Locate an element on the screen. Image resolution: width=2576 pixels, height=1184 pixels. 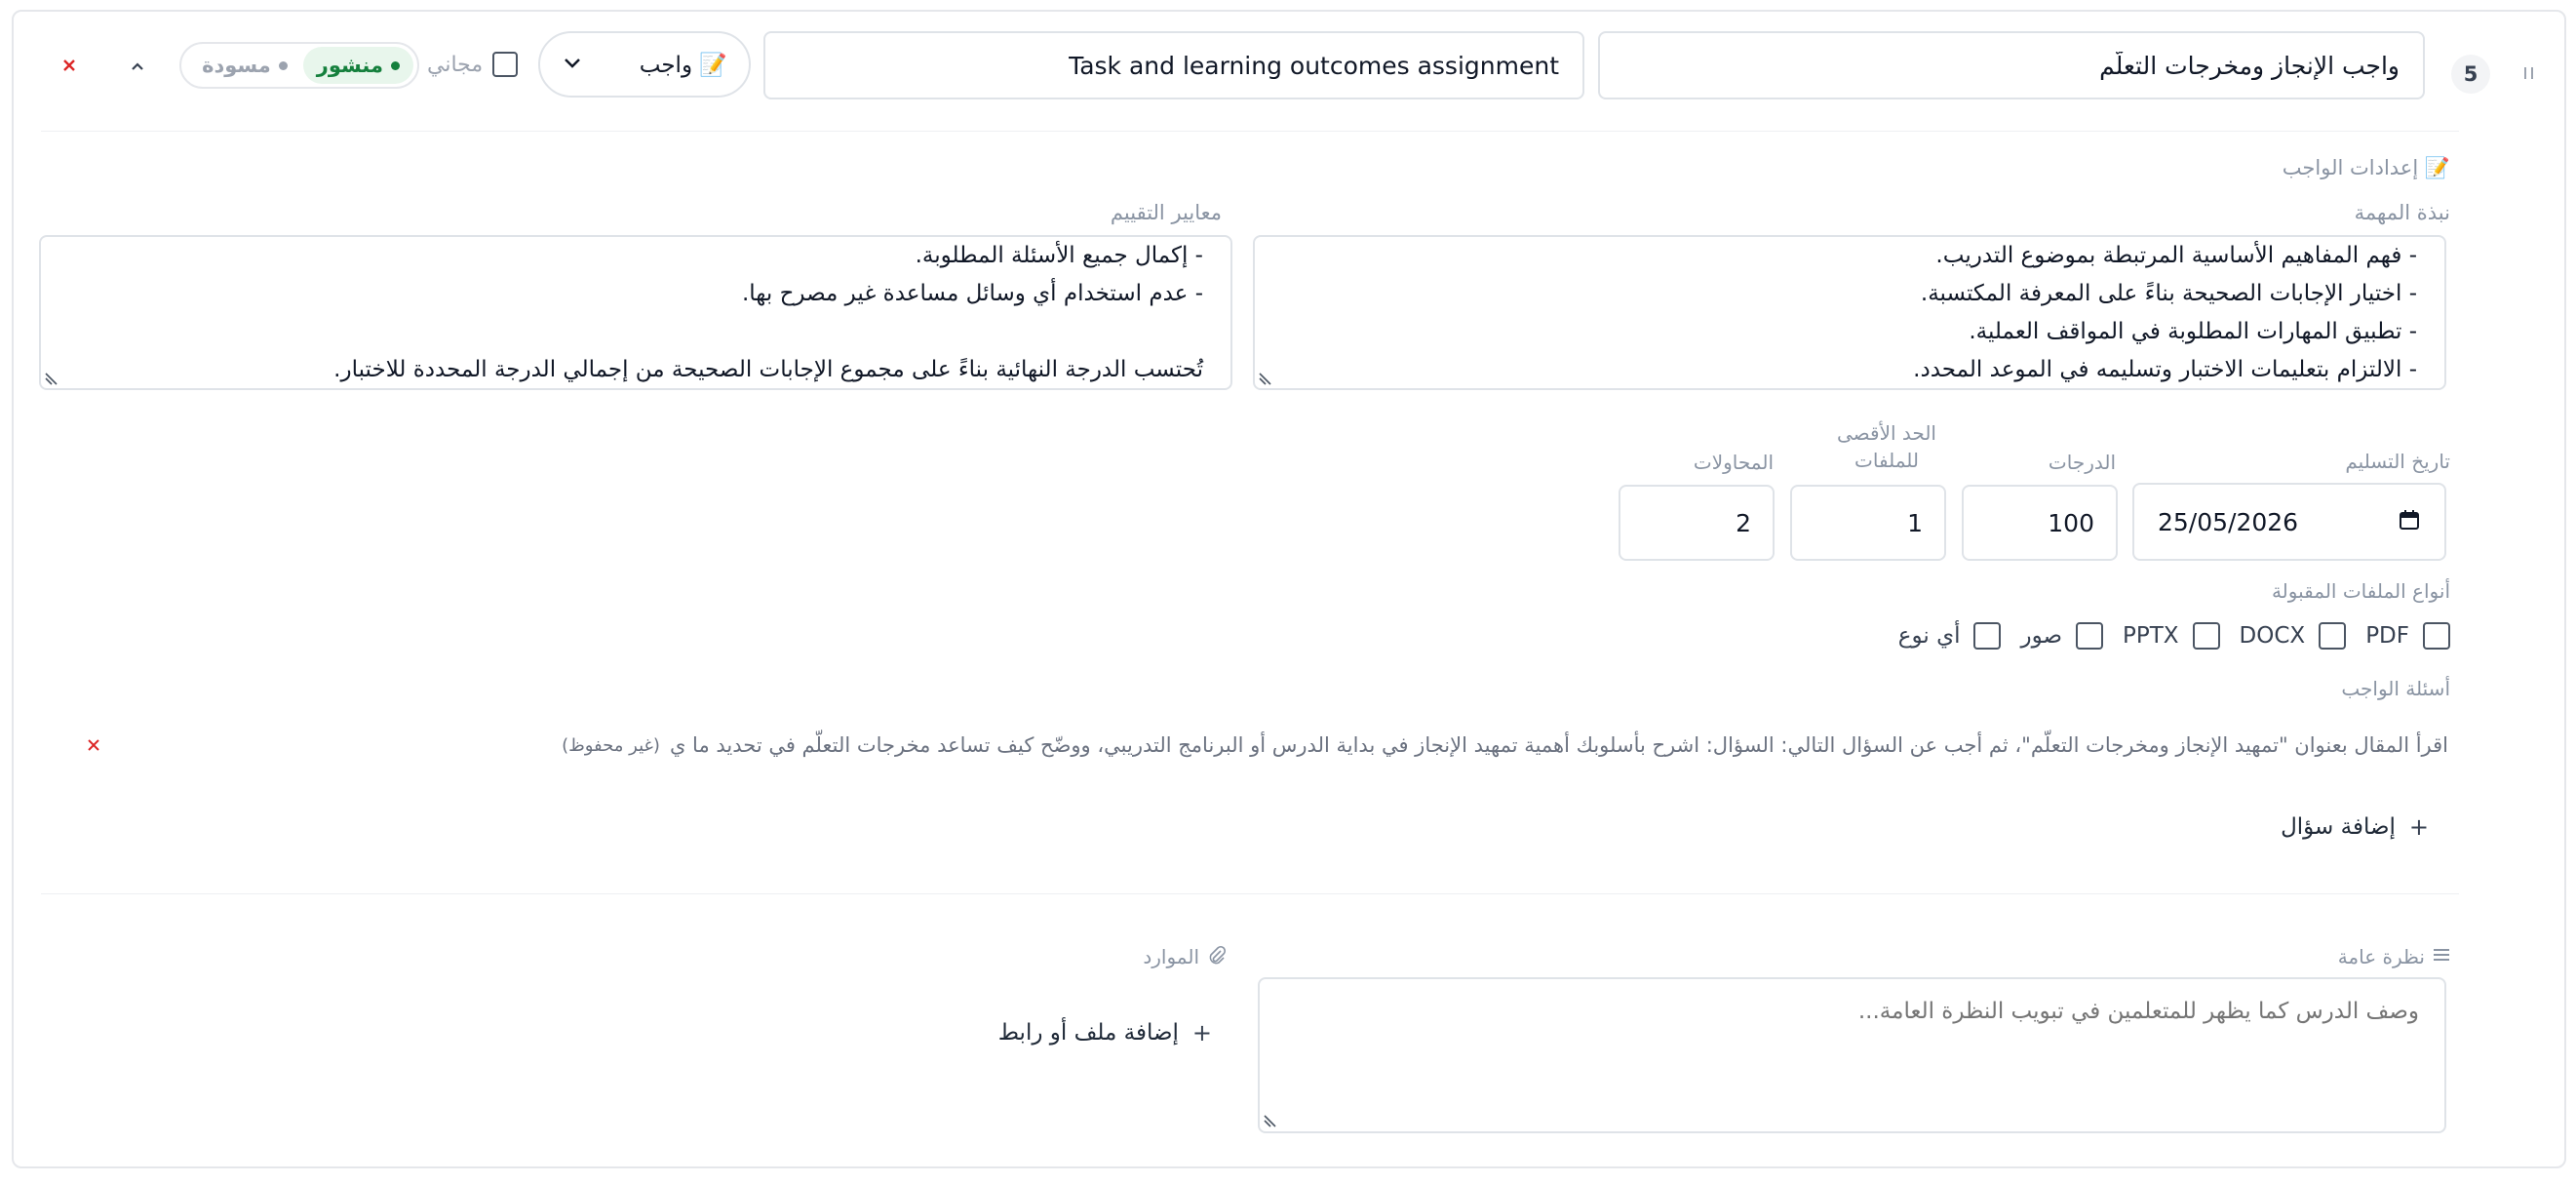
add-question-label: إضافة سؤال is located at coordinates (2338, 827).